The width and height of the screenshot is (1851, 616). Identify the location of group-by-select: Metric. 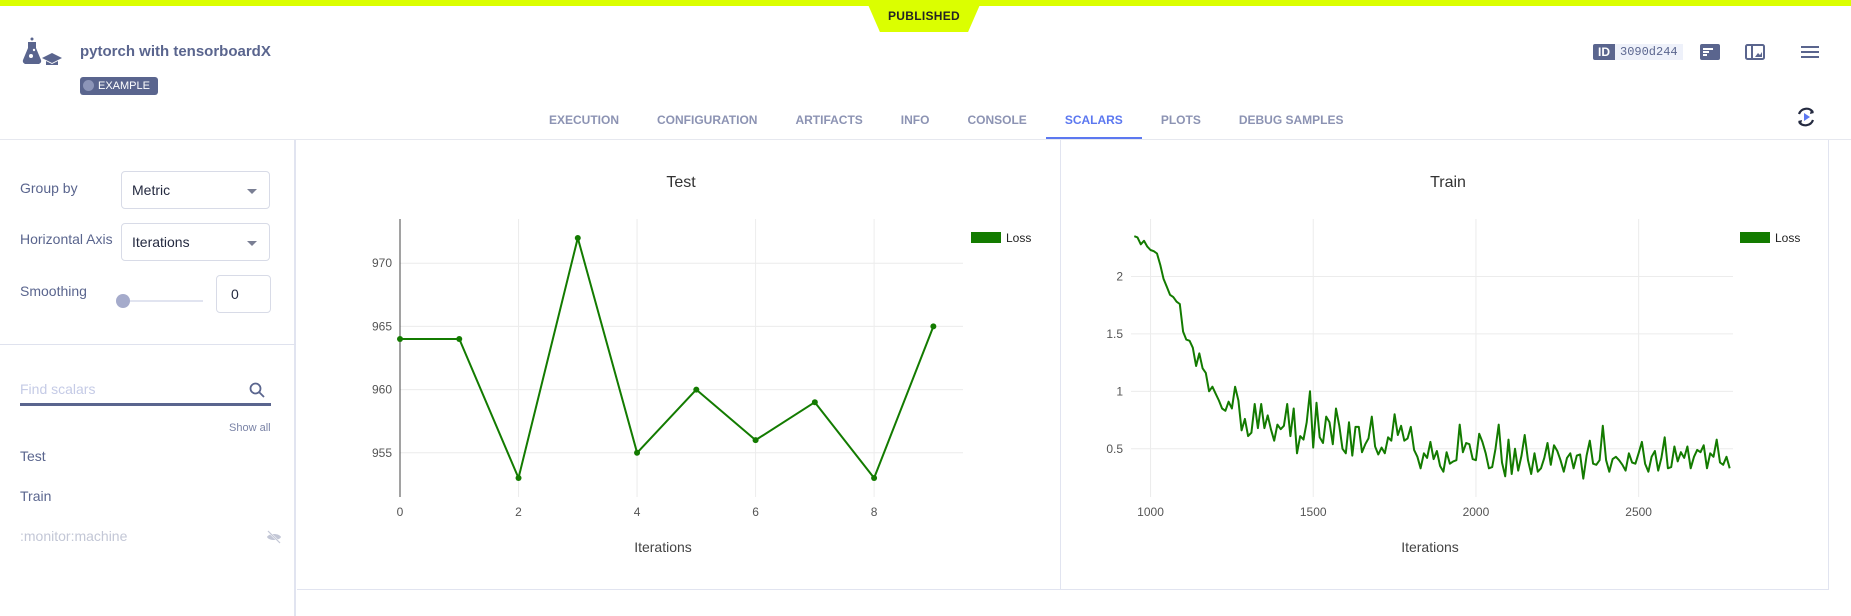
(195, 190).